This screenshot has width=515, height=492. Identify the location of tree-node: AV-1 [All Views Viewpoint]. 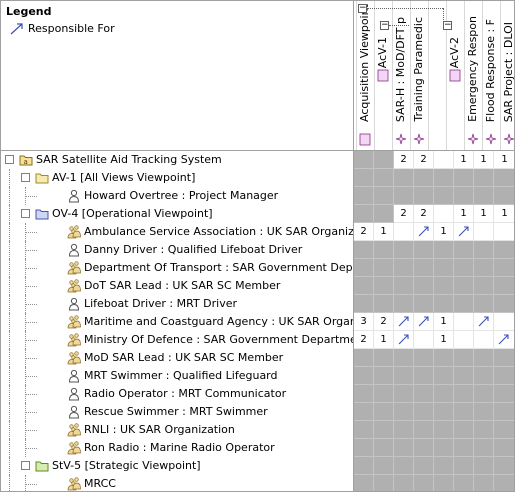
(177, 178).